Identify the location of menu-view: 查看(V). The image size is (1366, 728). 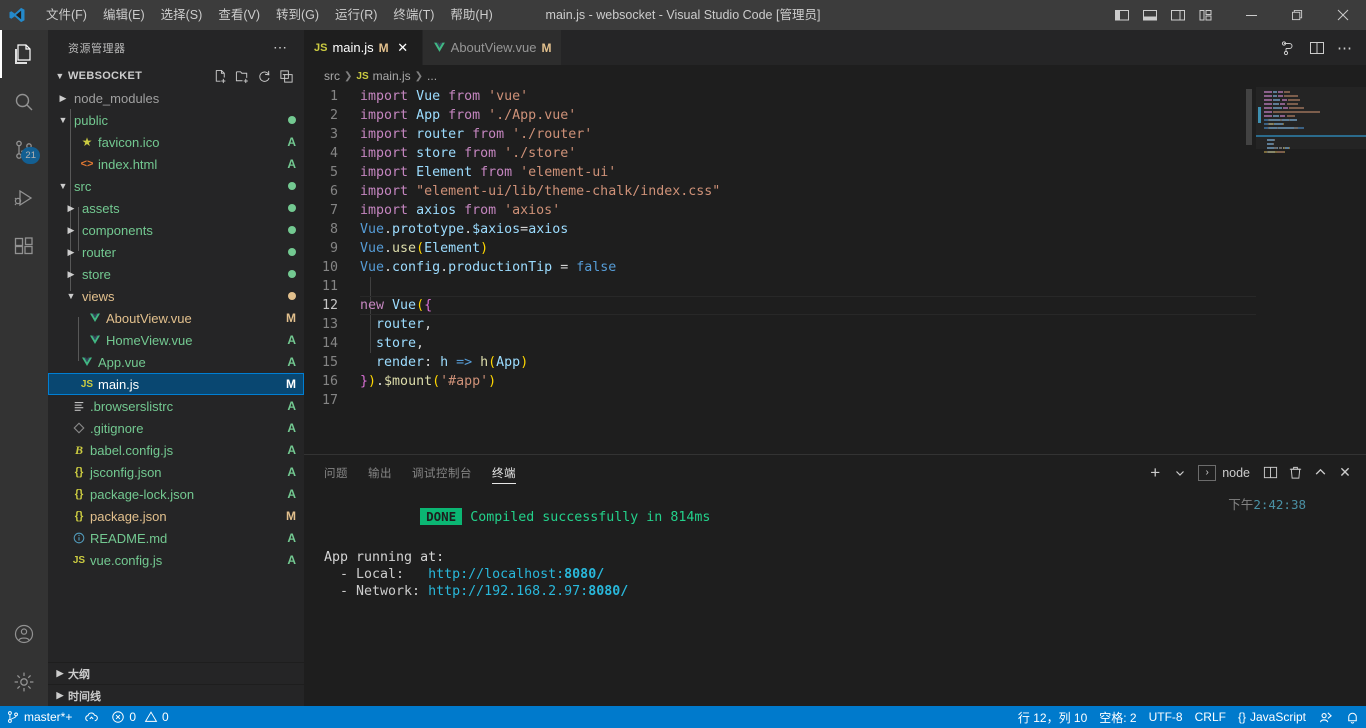
(239, 15).